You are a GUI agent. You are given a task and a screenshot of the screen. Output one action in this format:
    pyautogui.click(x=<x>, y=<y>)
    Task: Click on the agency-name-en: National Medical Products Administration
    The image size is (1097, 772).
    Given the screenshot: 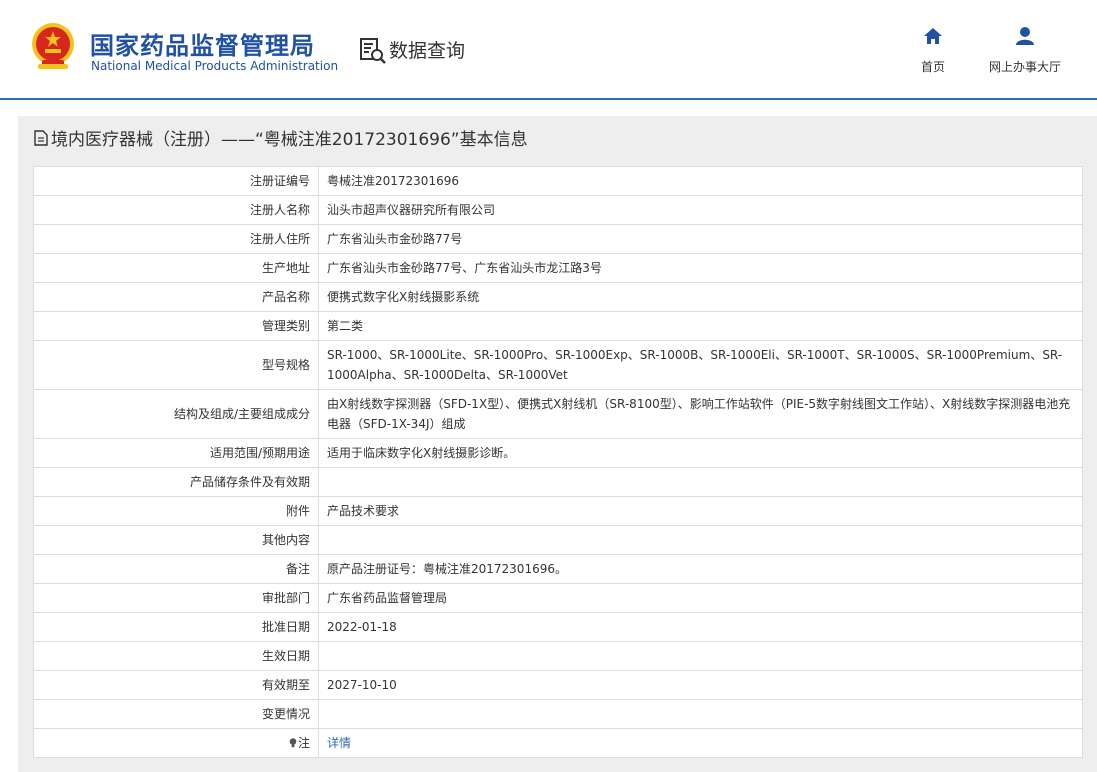 What is the action you would take?
    pyautogui.click(x=215, y=66)
    